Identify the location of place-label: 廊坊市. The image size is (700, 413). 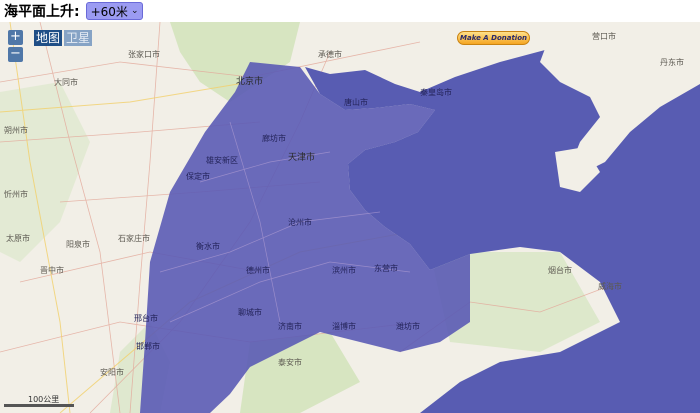
(274, 138).